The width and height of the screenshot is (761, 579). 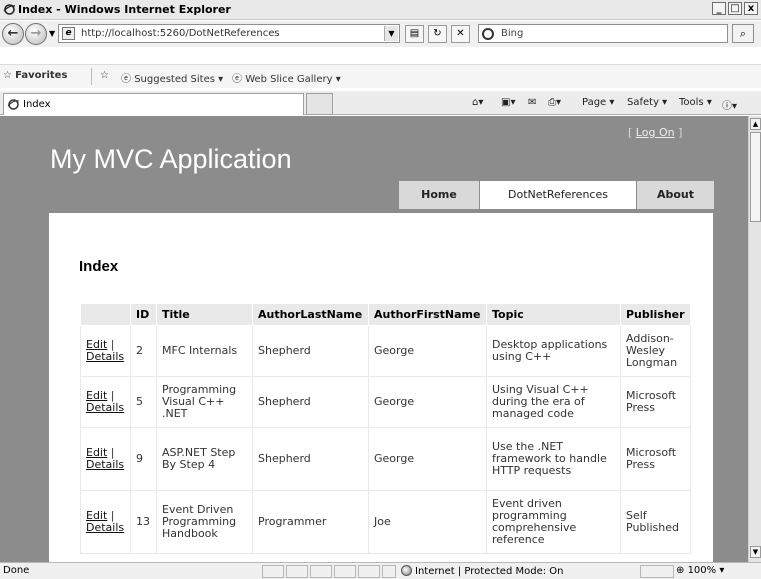 What do you see at coordinates (310, 314) in the screenshot?
I see `column-header: AuthorLastName` at bounding box center [310, 314].